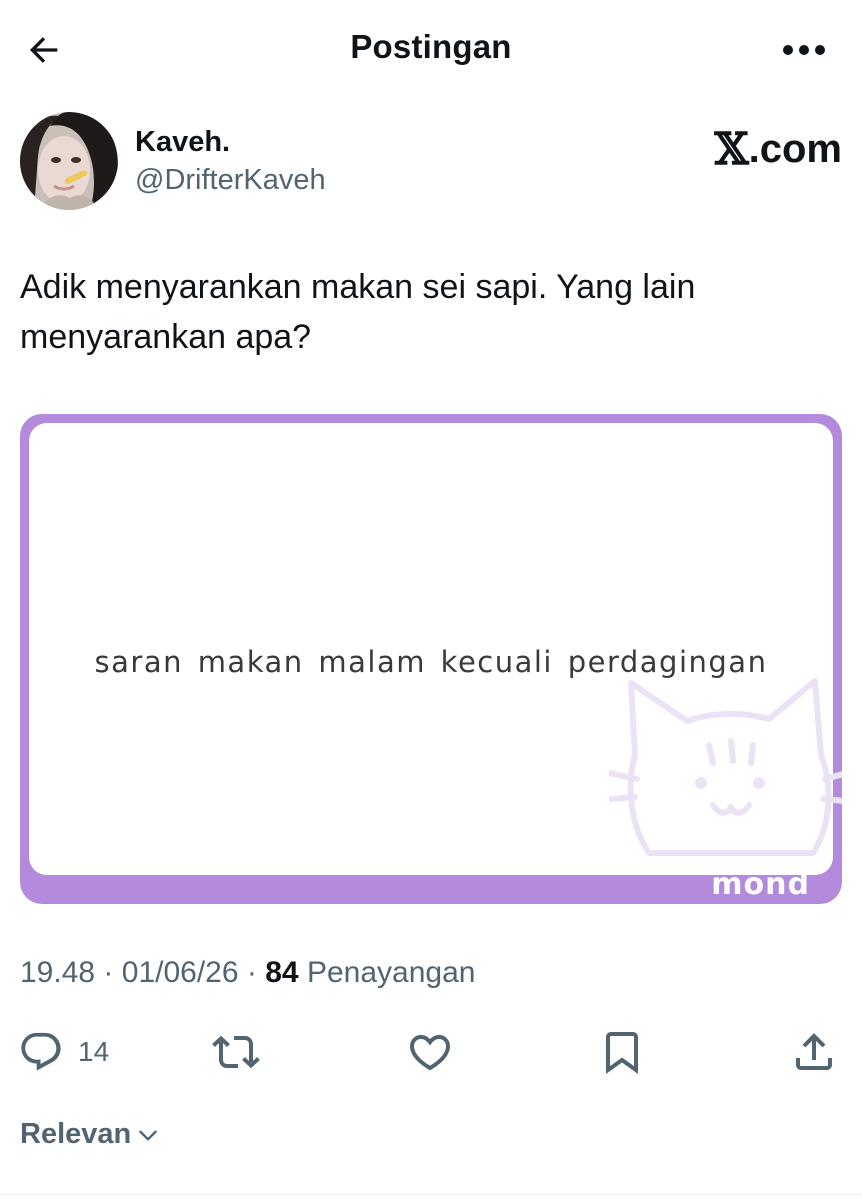  I want to click on more-horizontal-icon, so click(804, 50).